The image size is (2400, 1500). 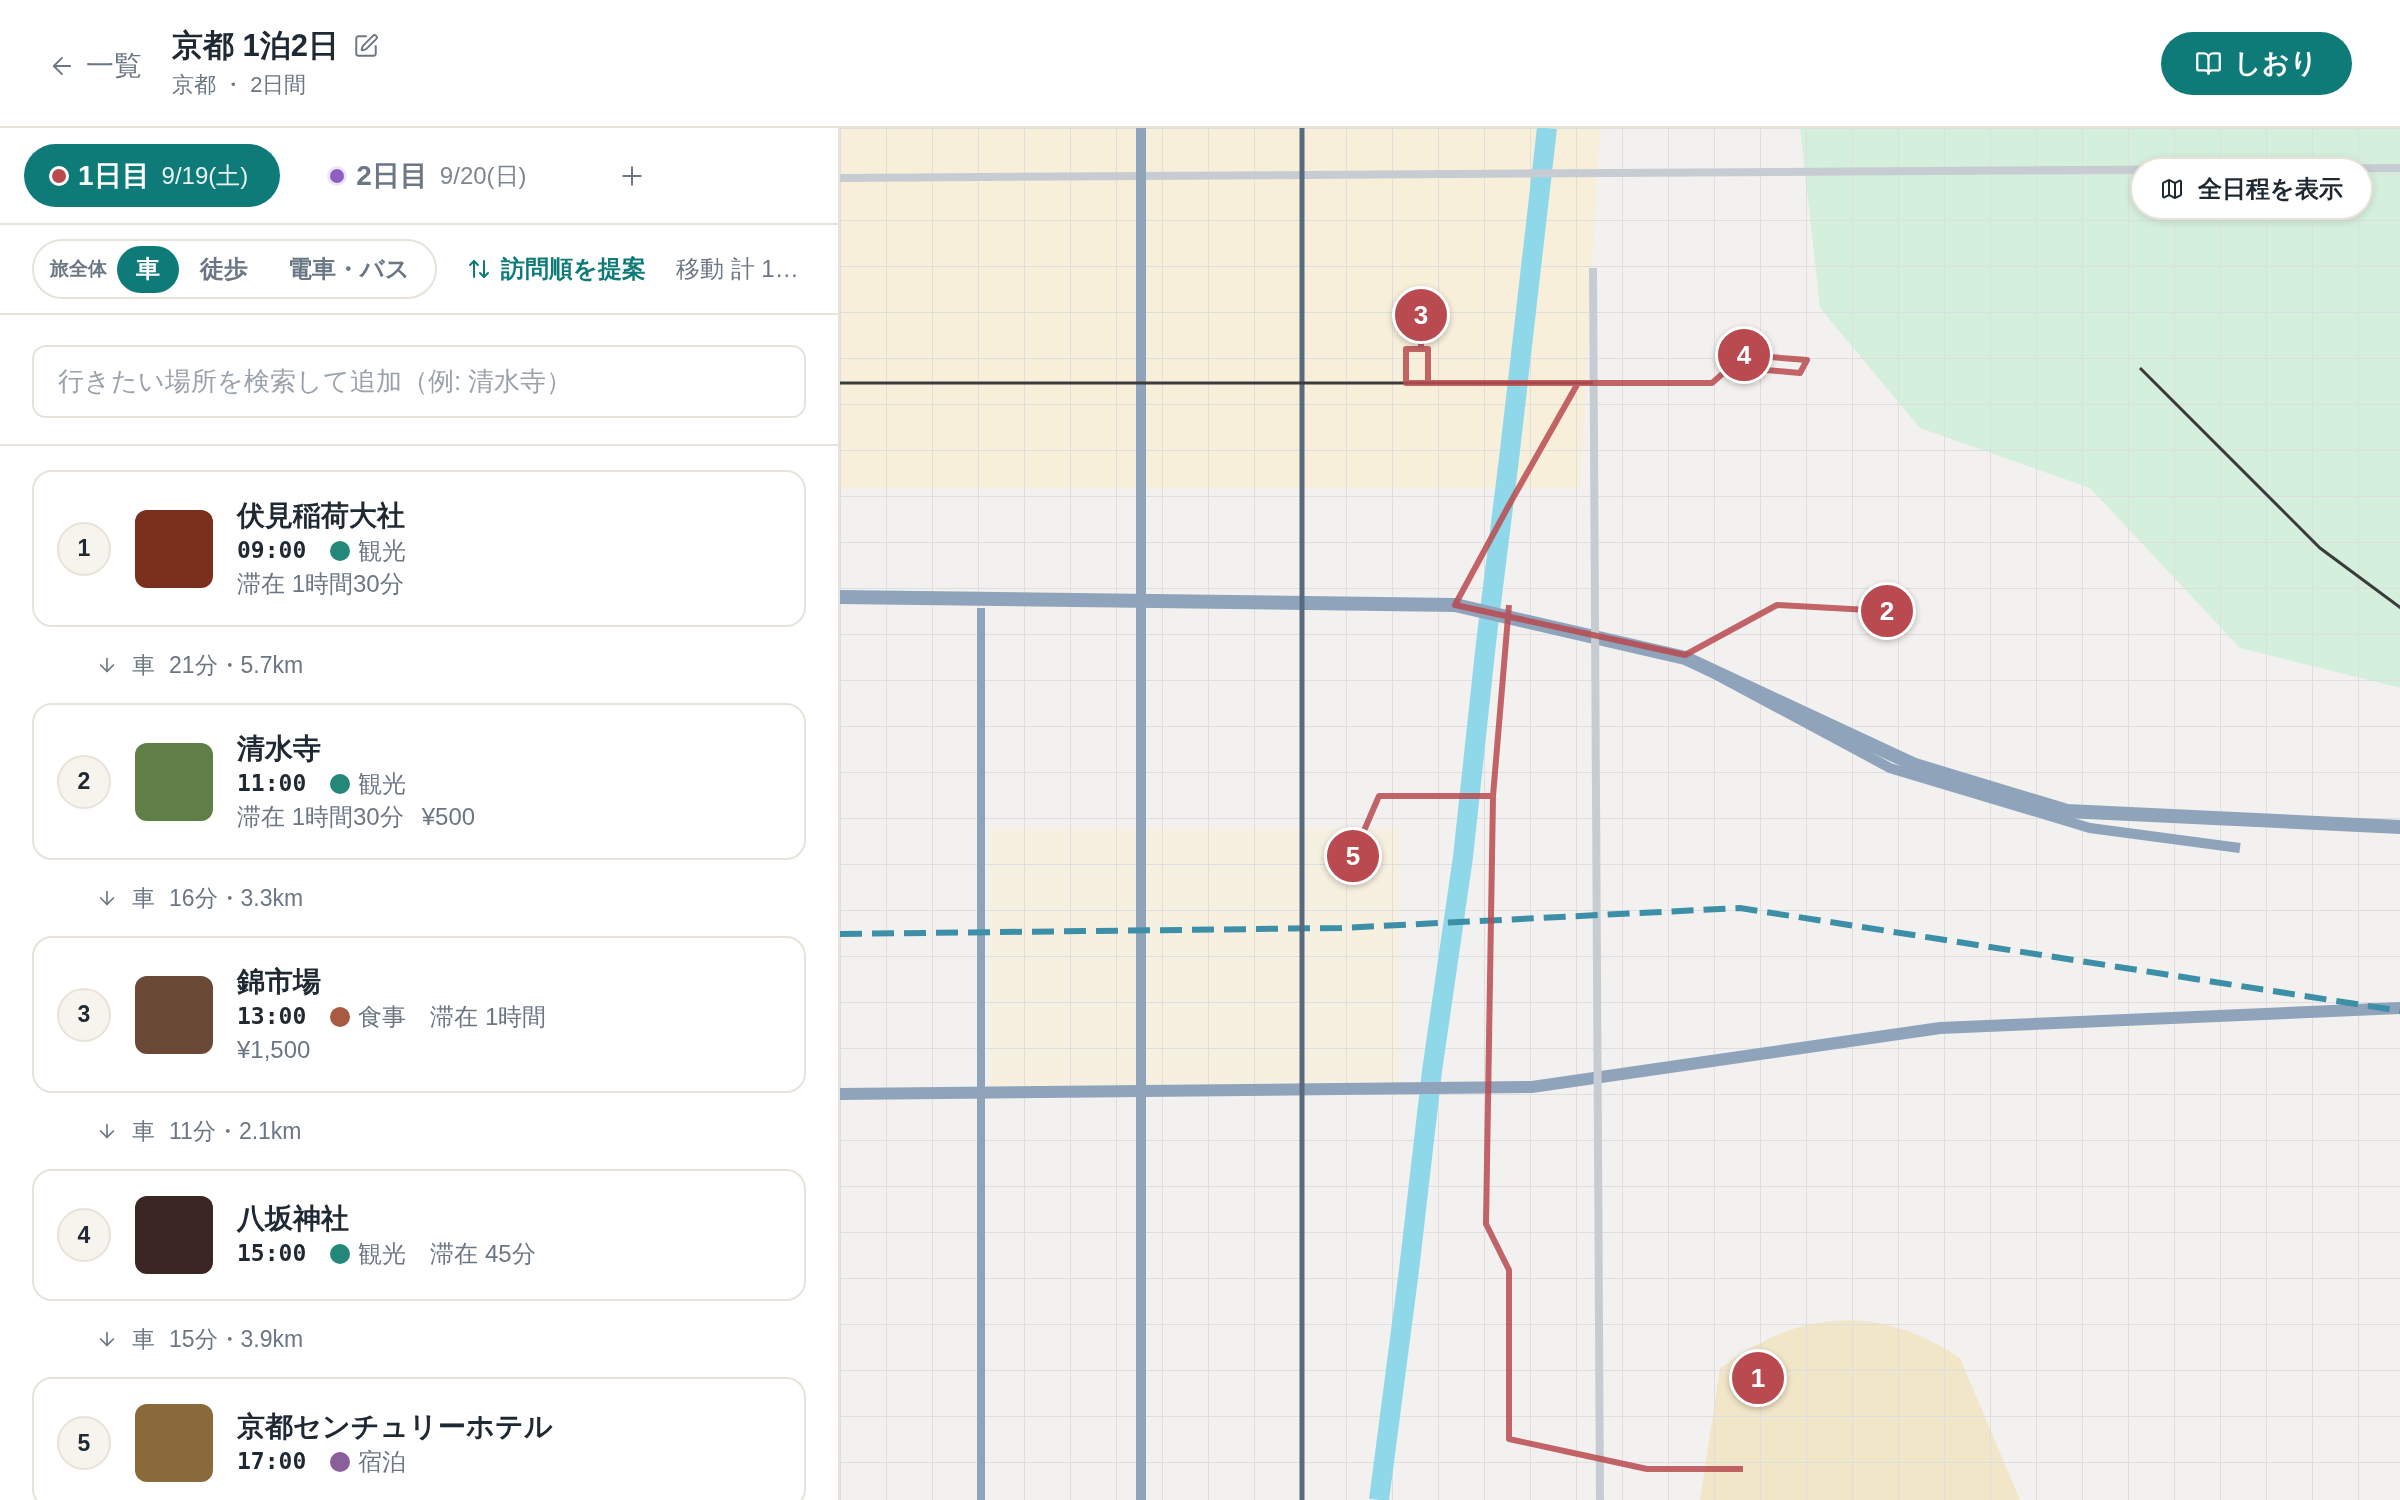 What do you see at coordinates (84, 781) in the screenshot?
I see `stop-number: 2` at bounding box center [84, 781].